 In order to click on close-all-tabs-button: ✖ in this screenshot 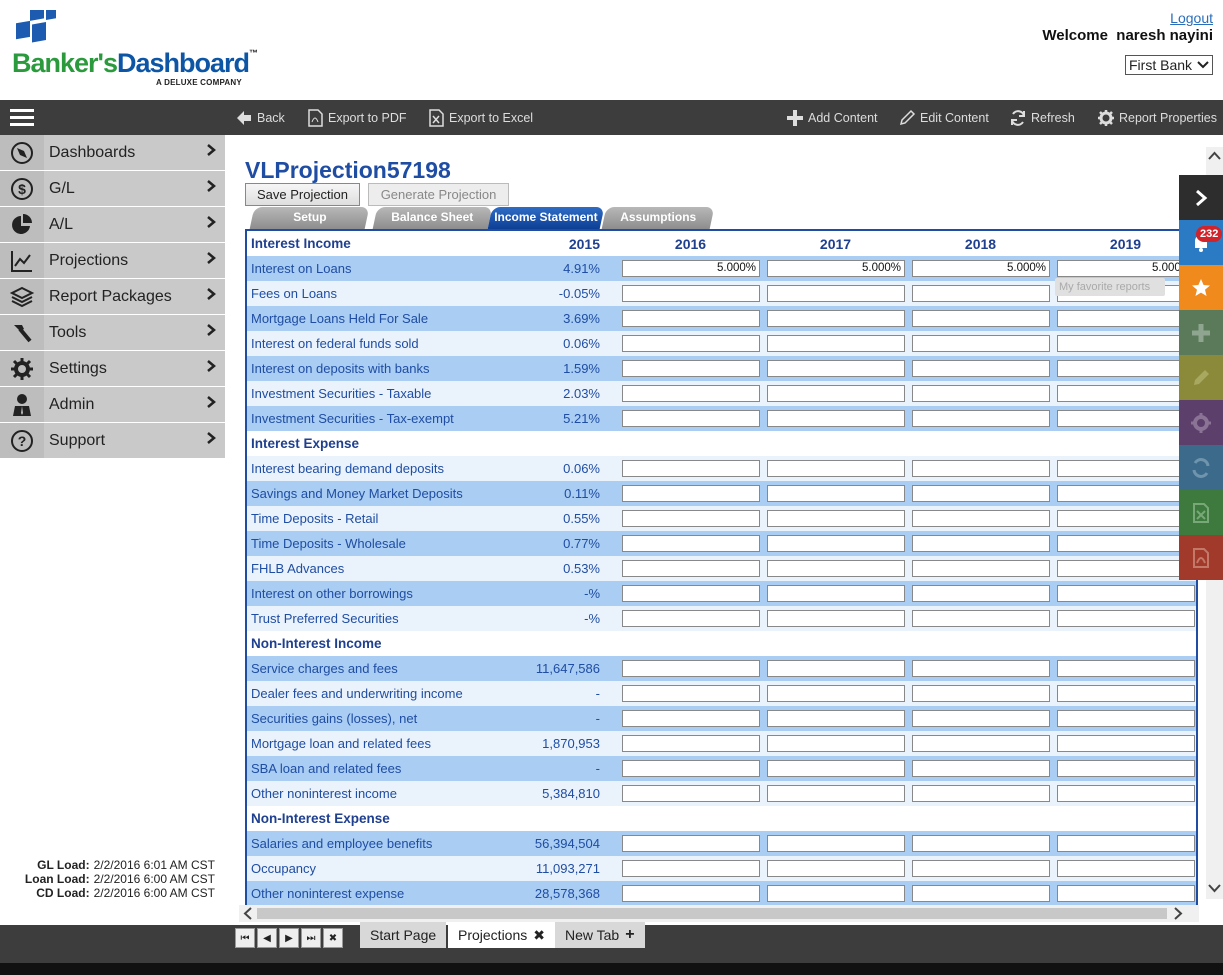, I will do `click(333, 938)`.